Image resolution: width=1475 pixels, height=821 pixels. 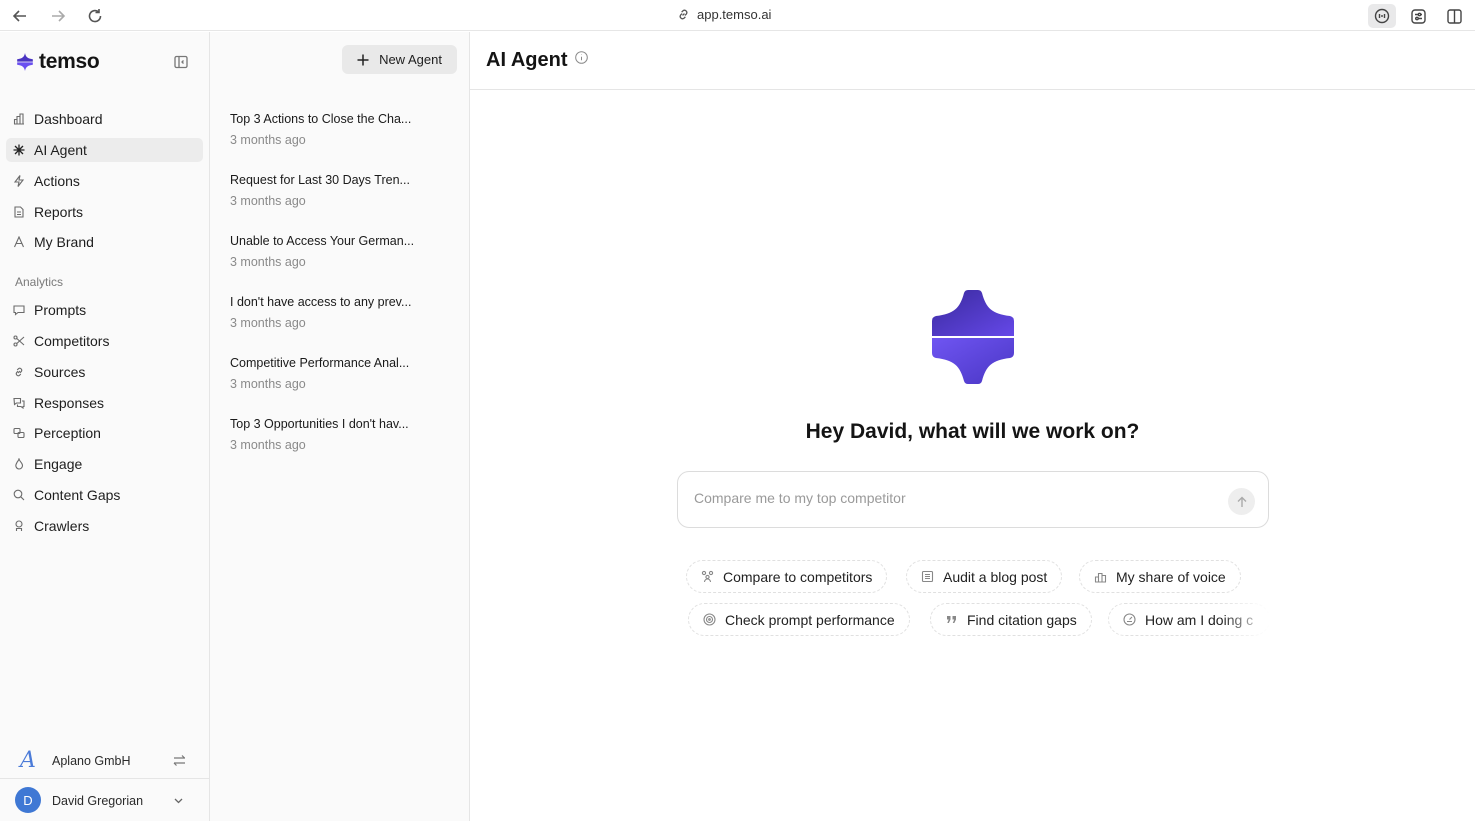 I want to click on flame-icon, so click(x=19, y=464).